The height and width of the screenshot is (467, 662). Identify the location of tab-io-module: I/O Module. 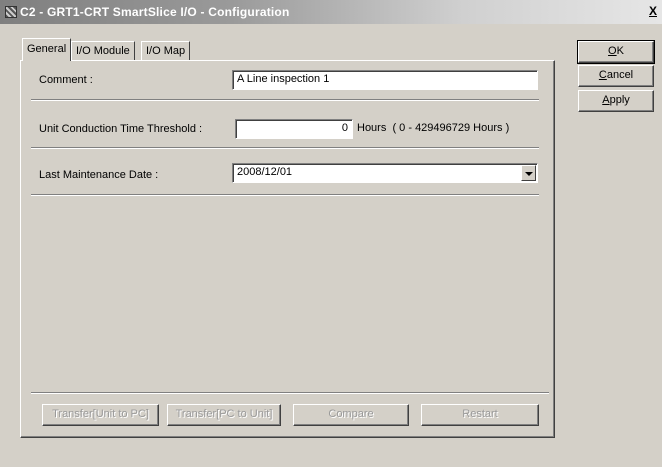
(103, 51).